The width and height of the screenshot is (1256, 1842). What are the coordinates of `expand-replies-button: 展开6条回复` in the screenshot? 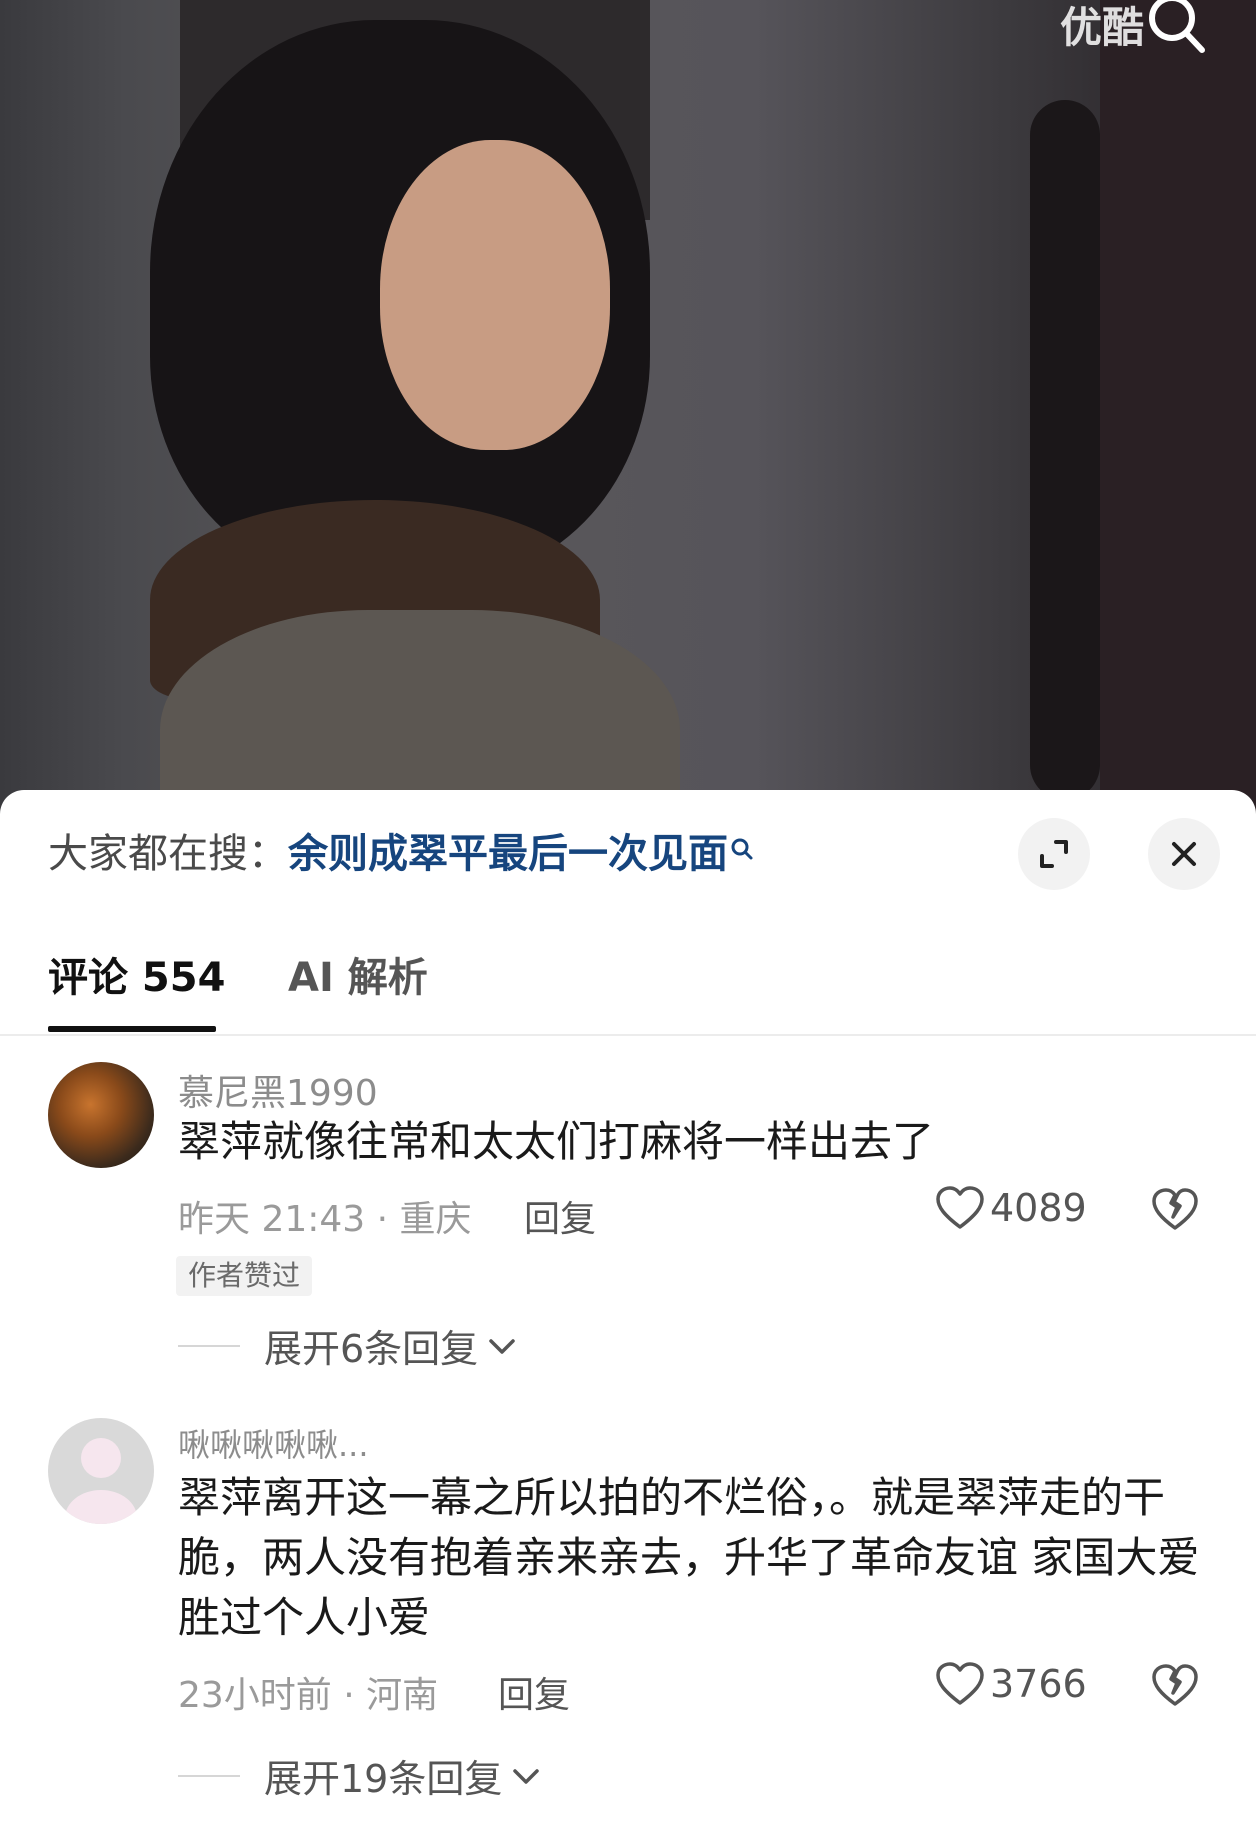 It's located at (349, 1345).